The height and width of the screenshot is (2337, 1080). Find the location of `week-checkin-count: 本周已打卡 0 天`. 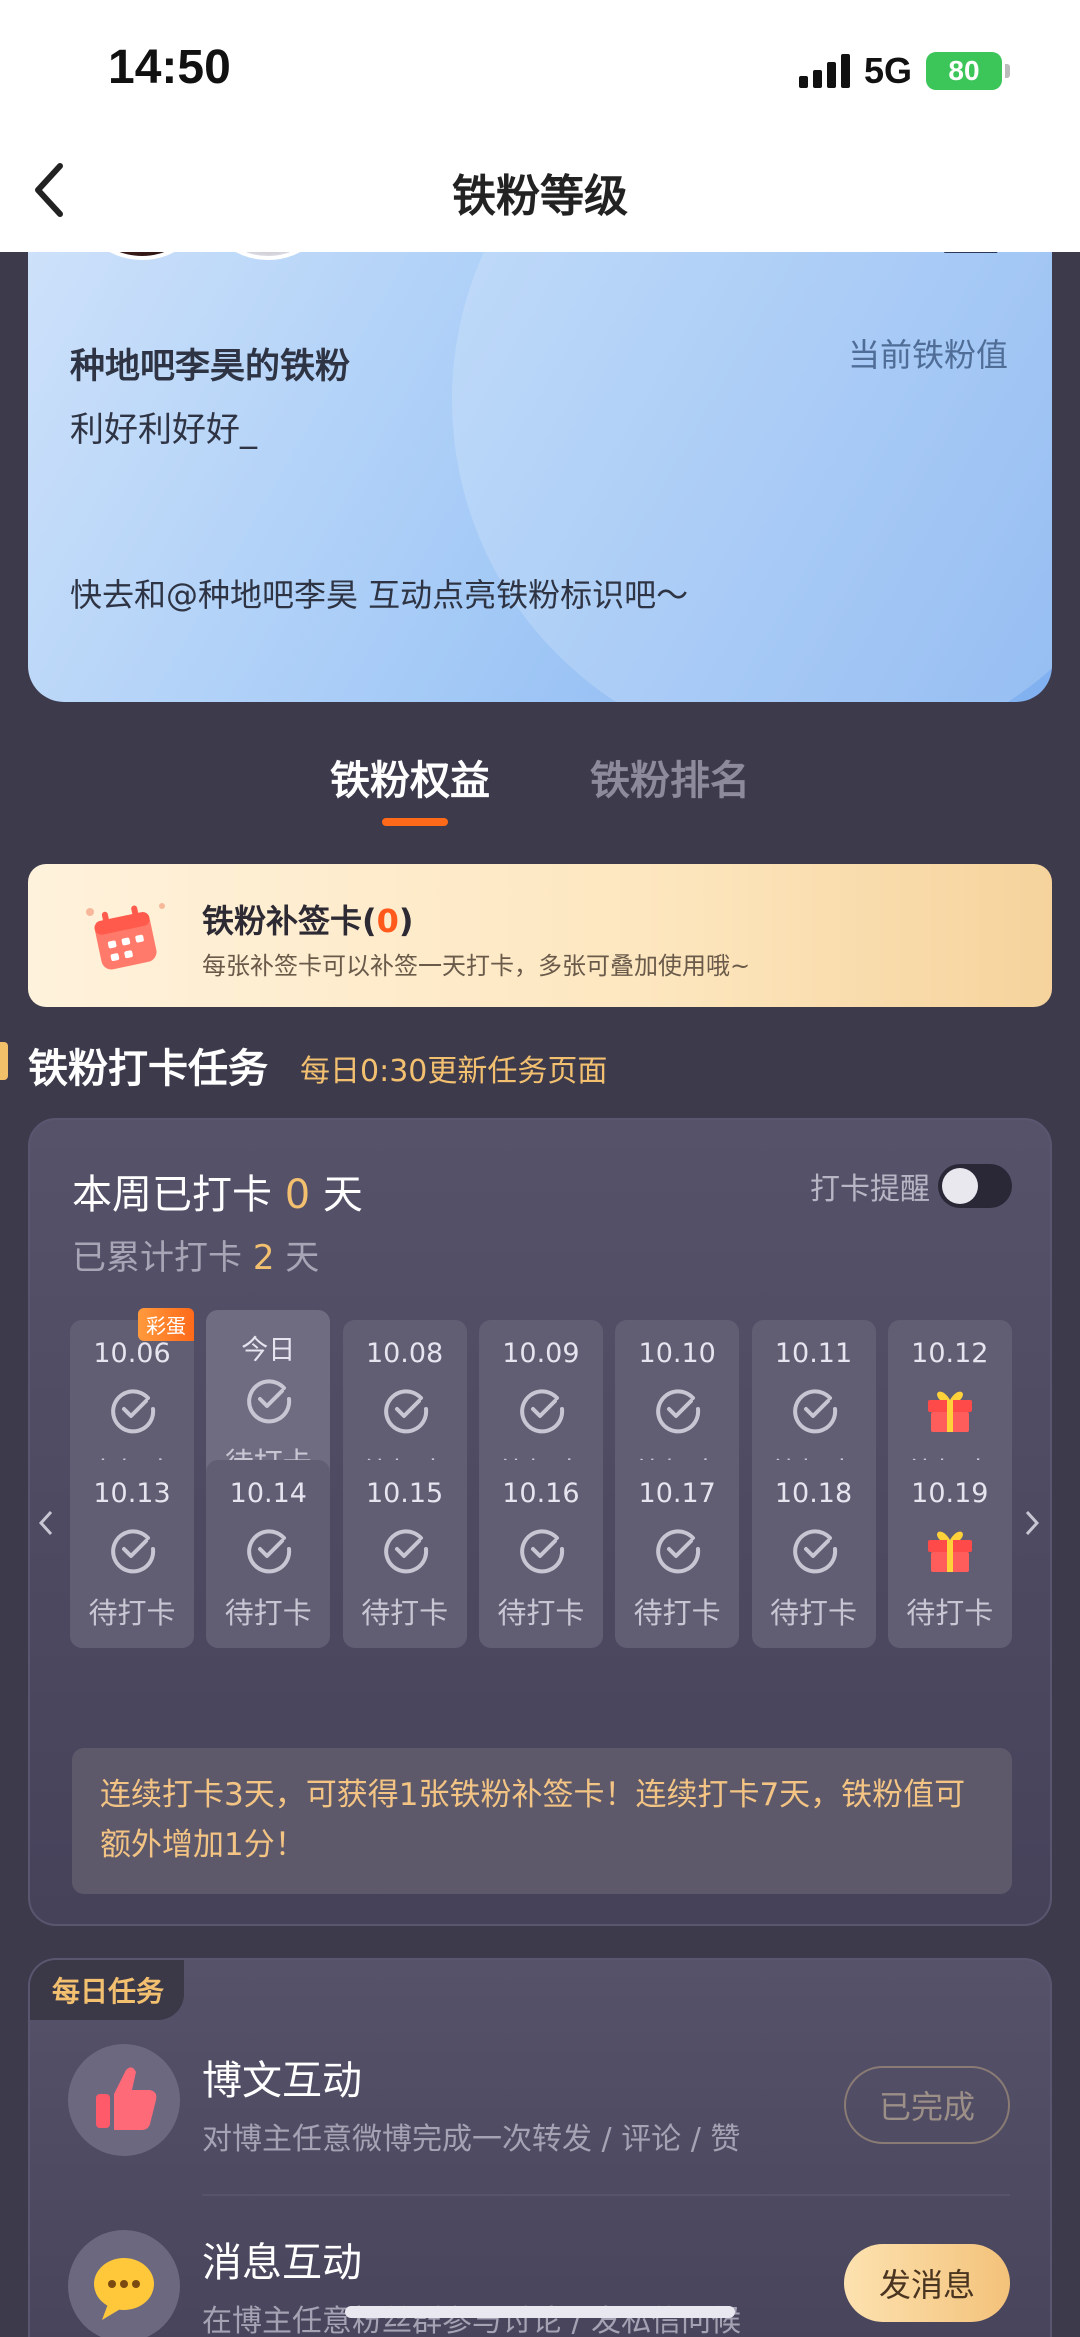

week-checkin-count: 本周已打卡 0 天 is located at coordinates (217, 1195).